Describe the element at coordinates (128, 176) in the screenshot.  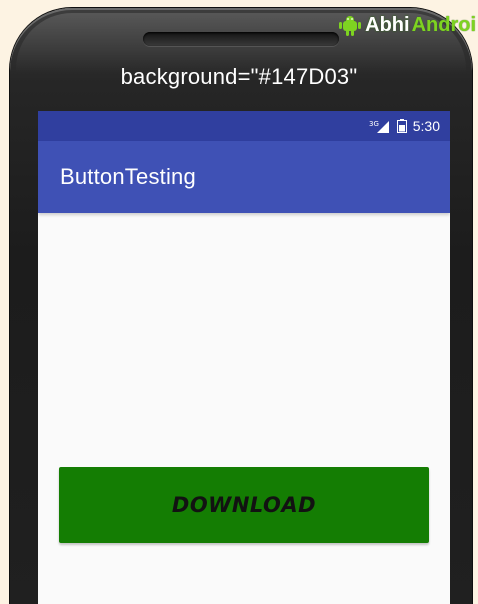
I see `app-title: ButtonTesting` at that location.